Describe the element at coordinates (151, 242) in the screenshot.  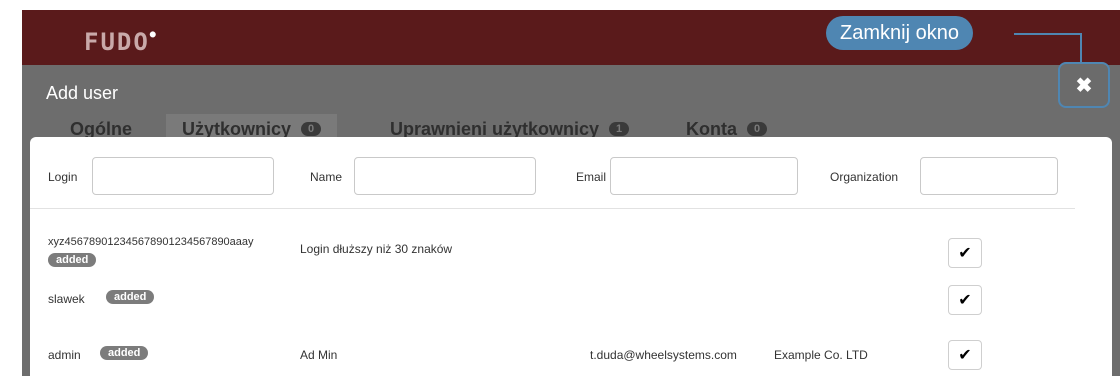
I see `user-login: xyz45678901234567890123456789​0aaay` at that location.